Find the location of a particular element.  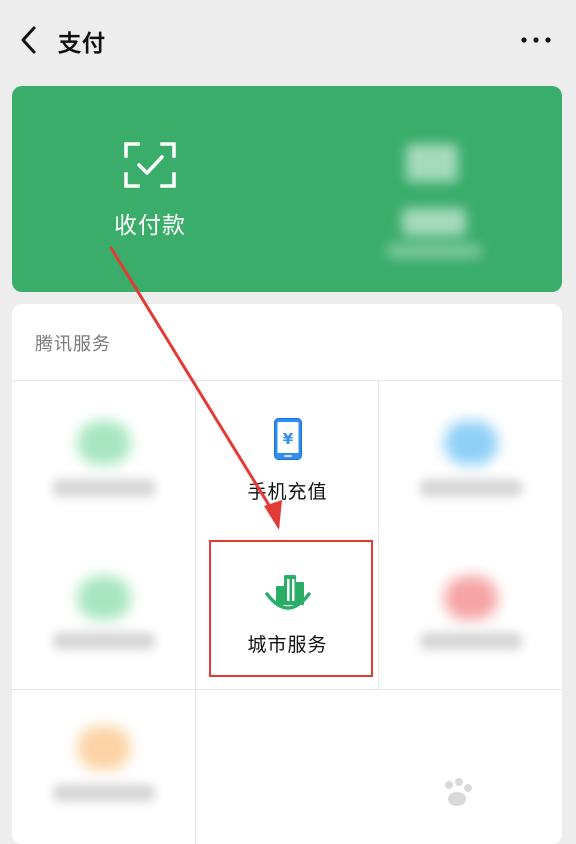

top-nav: 支付 is located at coordinates (288, 40).